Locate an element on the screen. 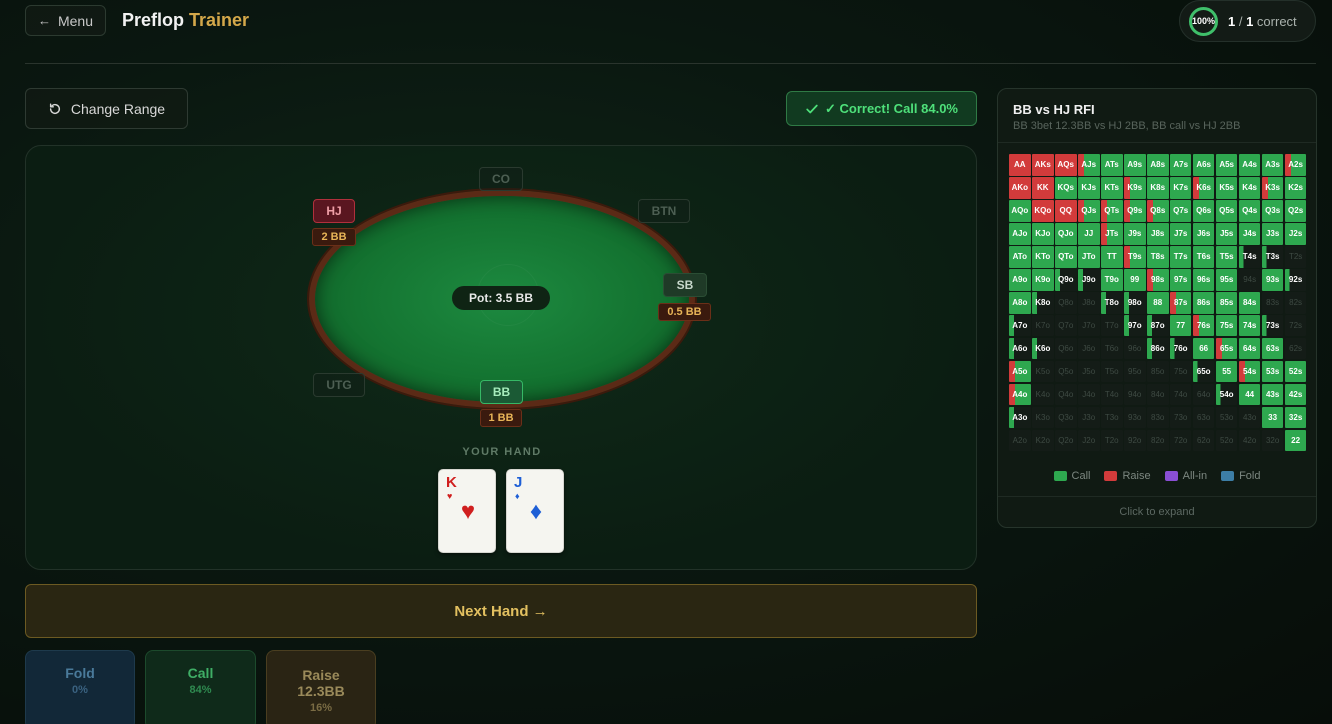 Image resolution: width=1332 pixels, height=724 pixels. range-cell: KK is located at coordinates (1042, 187).